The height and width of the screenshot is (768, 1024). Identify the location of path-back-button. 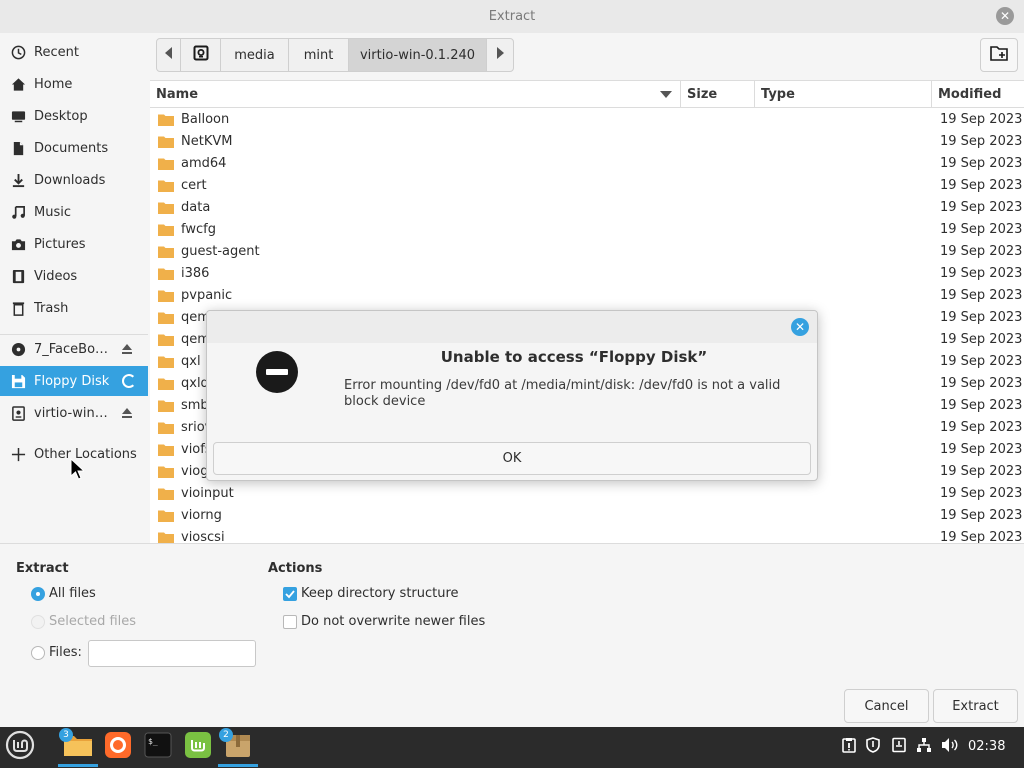
(169, 55).